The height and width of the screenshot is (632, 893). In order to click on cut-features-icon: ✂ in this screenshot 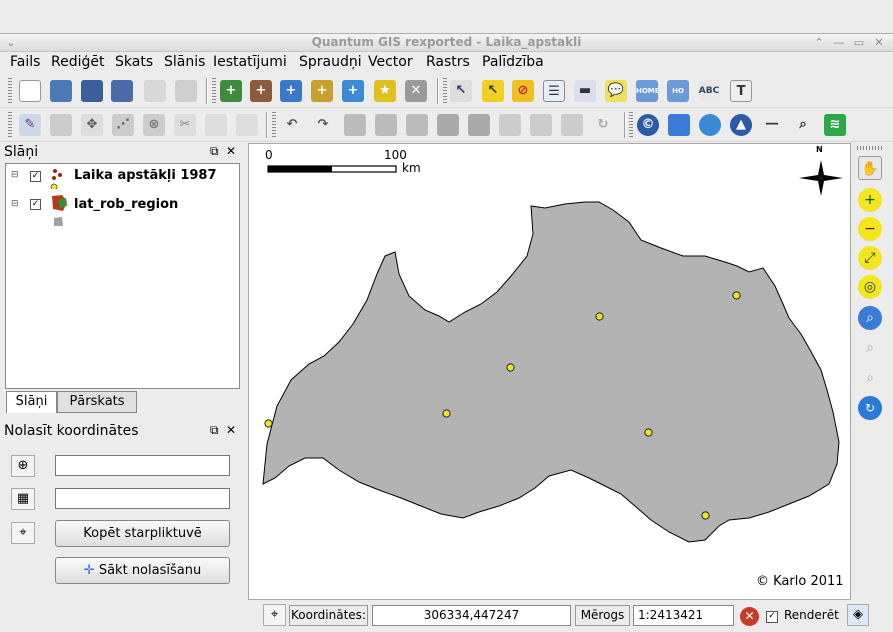, I will do `click(185, 125)`.